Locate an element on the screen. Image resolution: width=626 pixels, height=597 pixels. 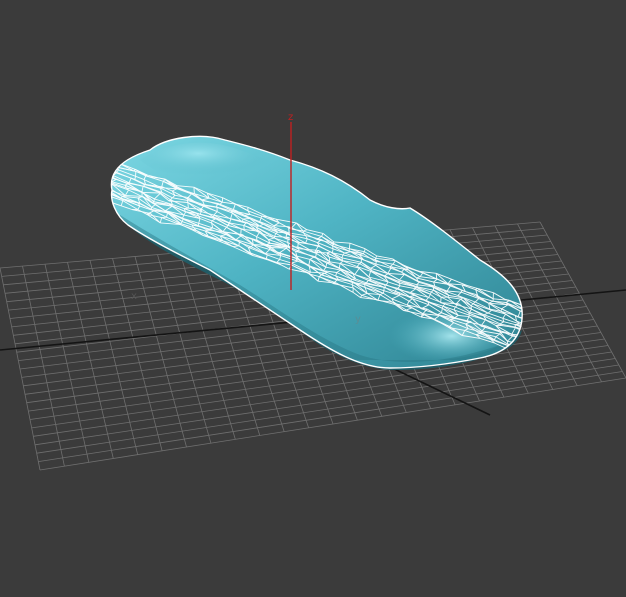
z-axis-label: z is located at coordinates (290, 117).